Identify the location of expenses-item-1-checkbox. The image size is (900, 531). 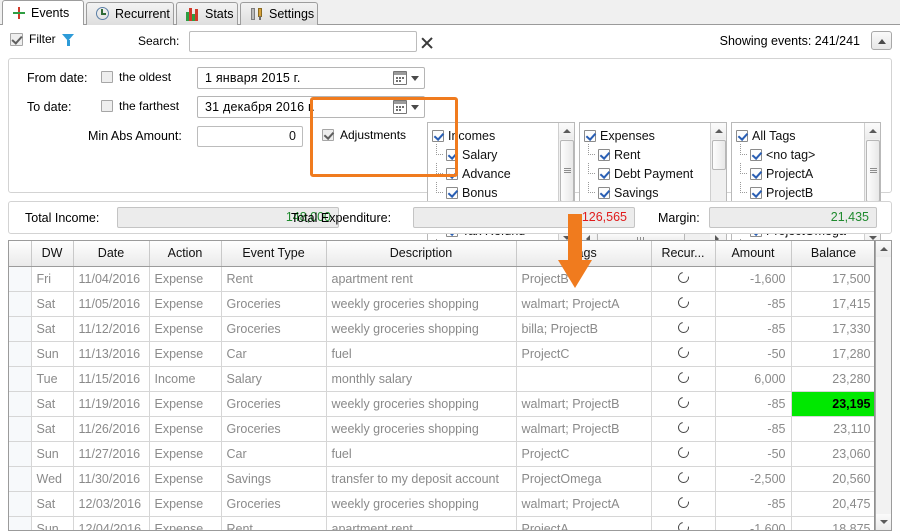
(604, 173).